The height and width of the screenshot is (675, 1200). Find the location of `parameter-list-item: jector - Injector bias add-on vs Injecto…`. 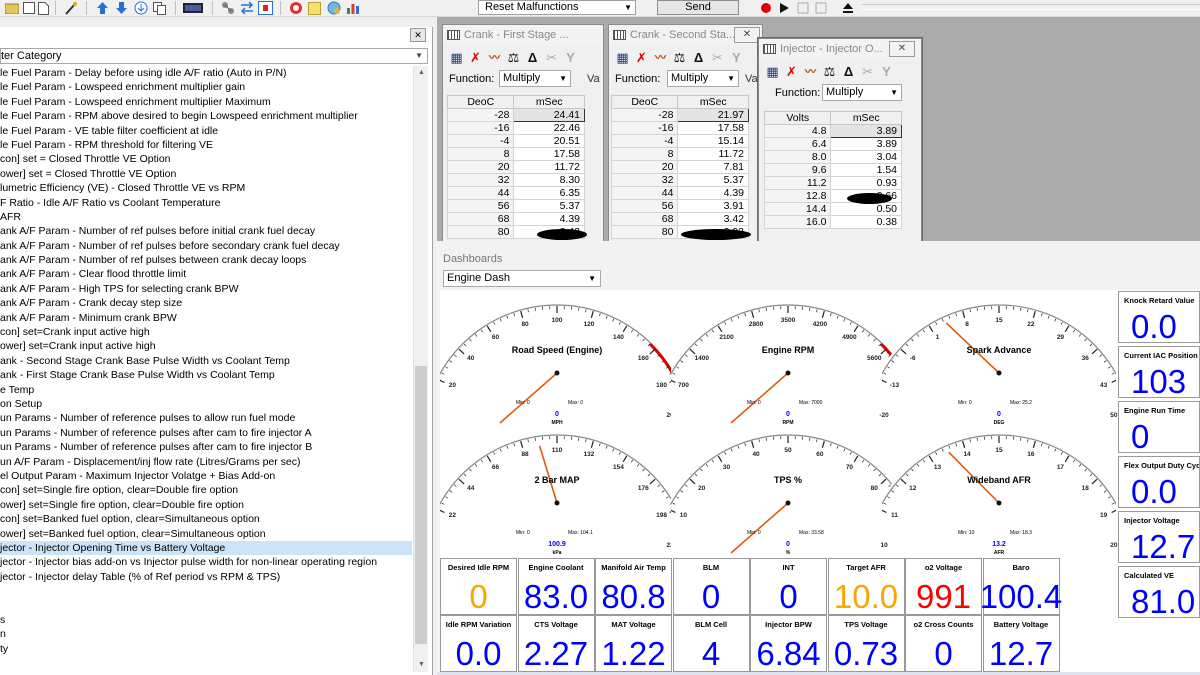

parameter-list-item: jector - Injector bias add-on vs Injecto… is located at coordinates (206, 562).